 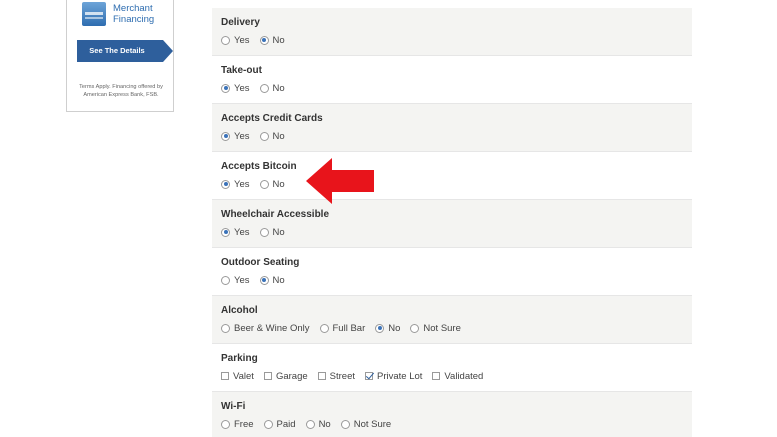 I want to click on alcohol-option-beer-wine-only: Beer & Wine Only, so click(x=265, y=328).